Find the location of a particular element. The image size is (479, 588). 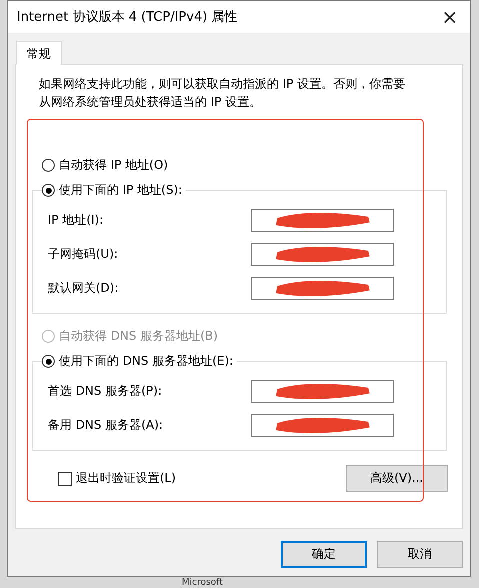

field-label: 默认网关(D): is located at coordinates (83, 288).